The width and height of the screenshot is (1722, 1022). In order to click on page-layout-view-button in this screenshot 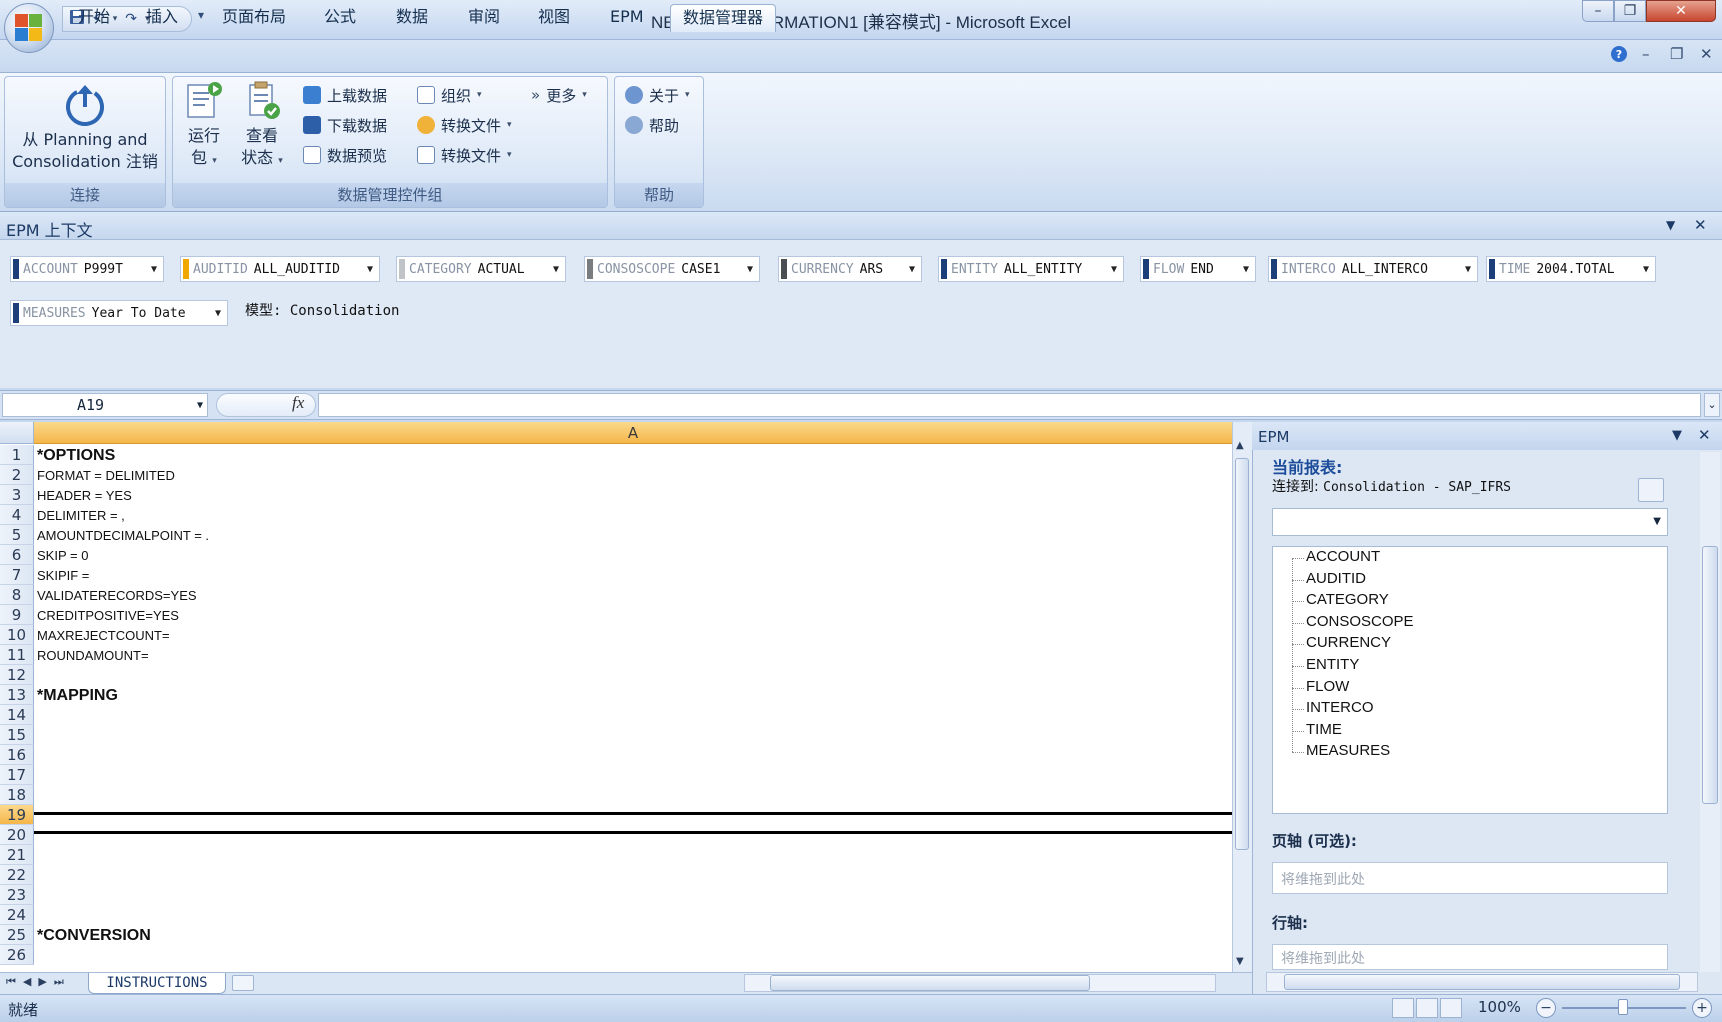, I will do `click(1427, 1008)`.